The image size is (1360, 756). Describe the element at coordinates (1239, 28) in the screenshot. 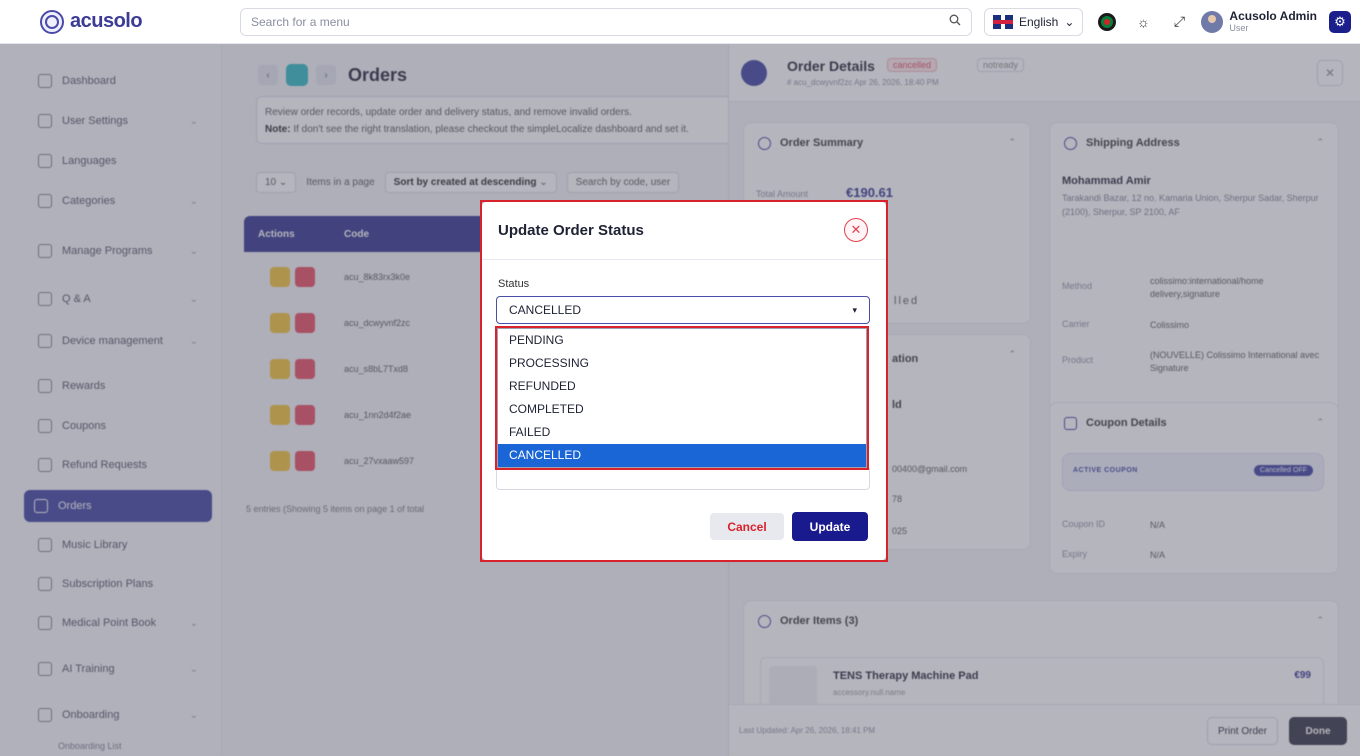

I see `user-role: User` at that location.